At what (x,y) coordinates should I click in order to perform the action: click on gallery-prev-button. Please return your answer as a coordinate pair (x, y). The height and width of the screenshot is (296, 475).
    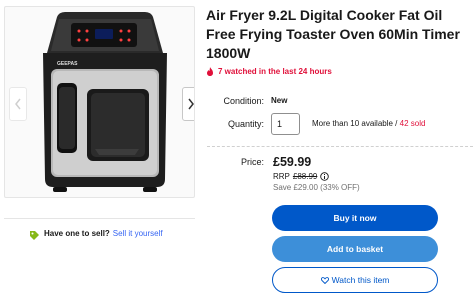
    Looking at the image, I should click on (18, 104).